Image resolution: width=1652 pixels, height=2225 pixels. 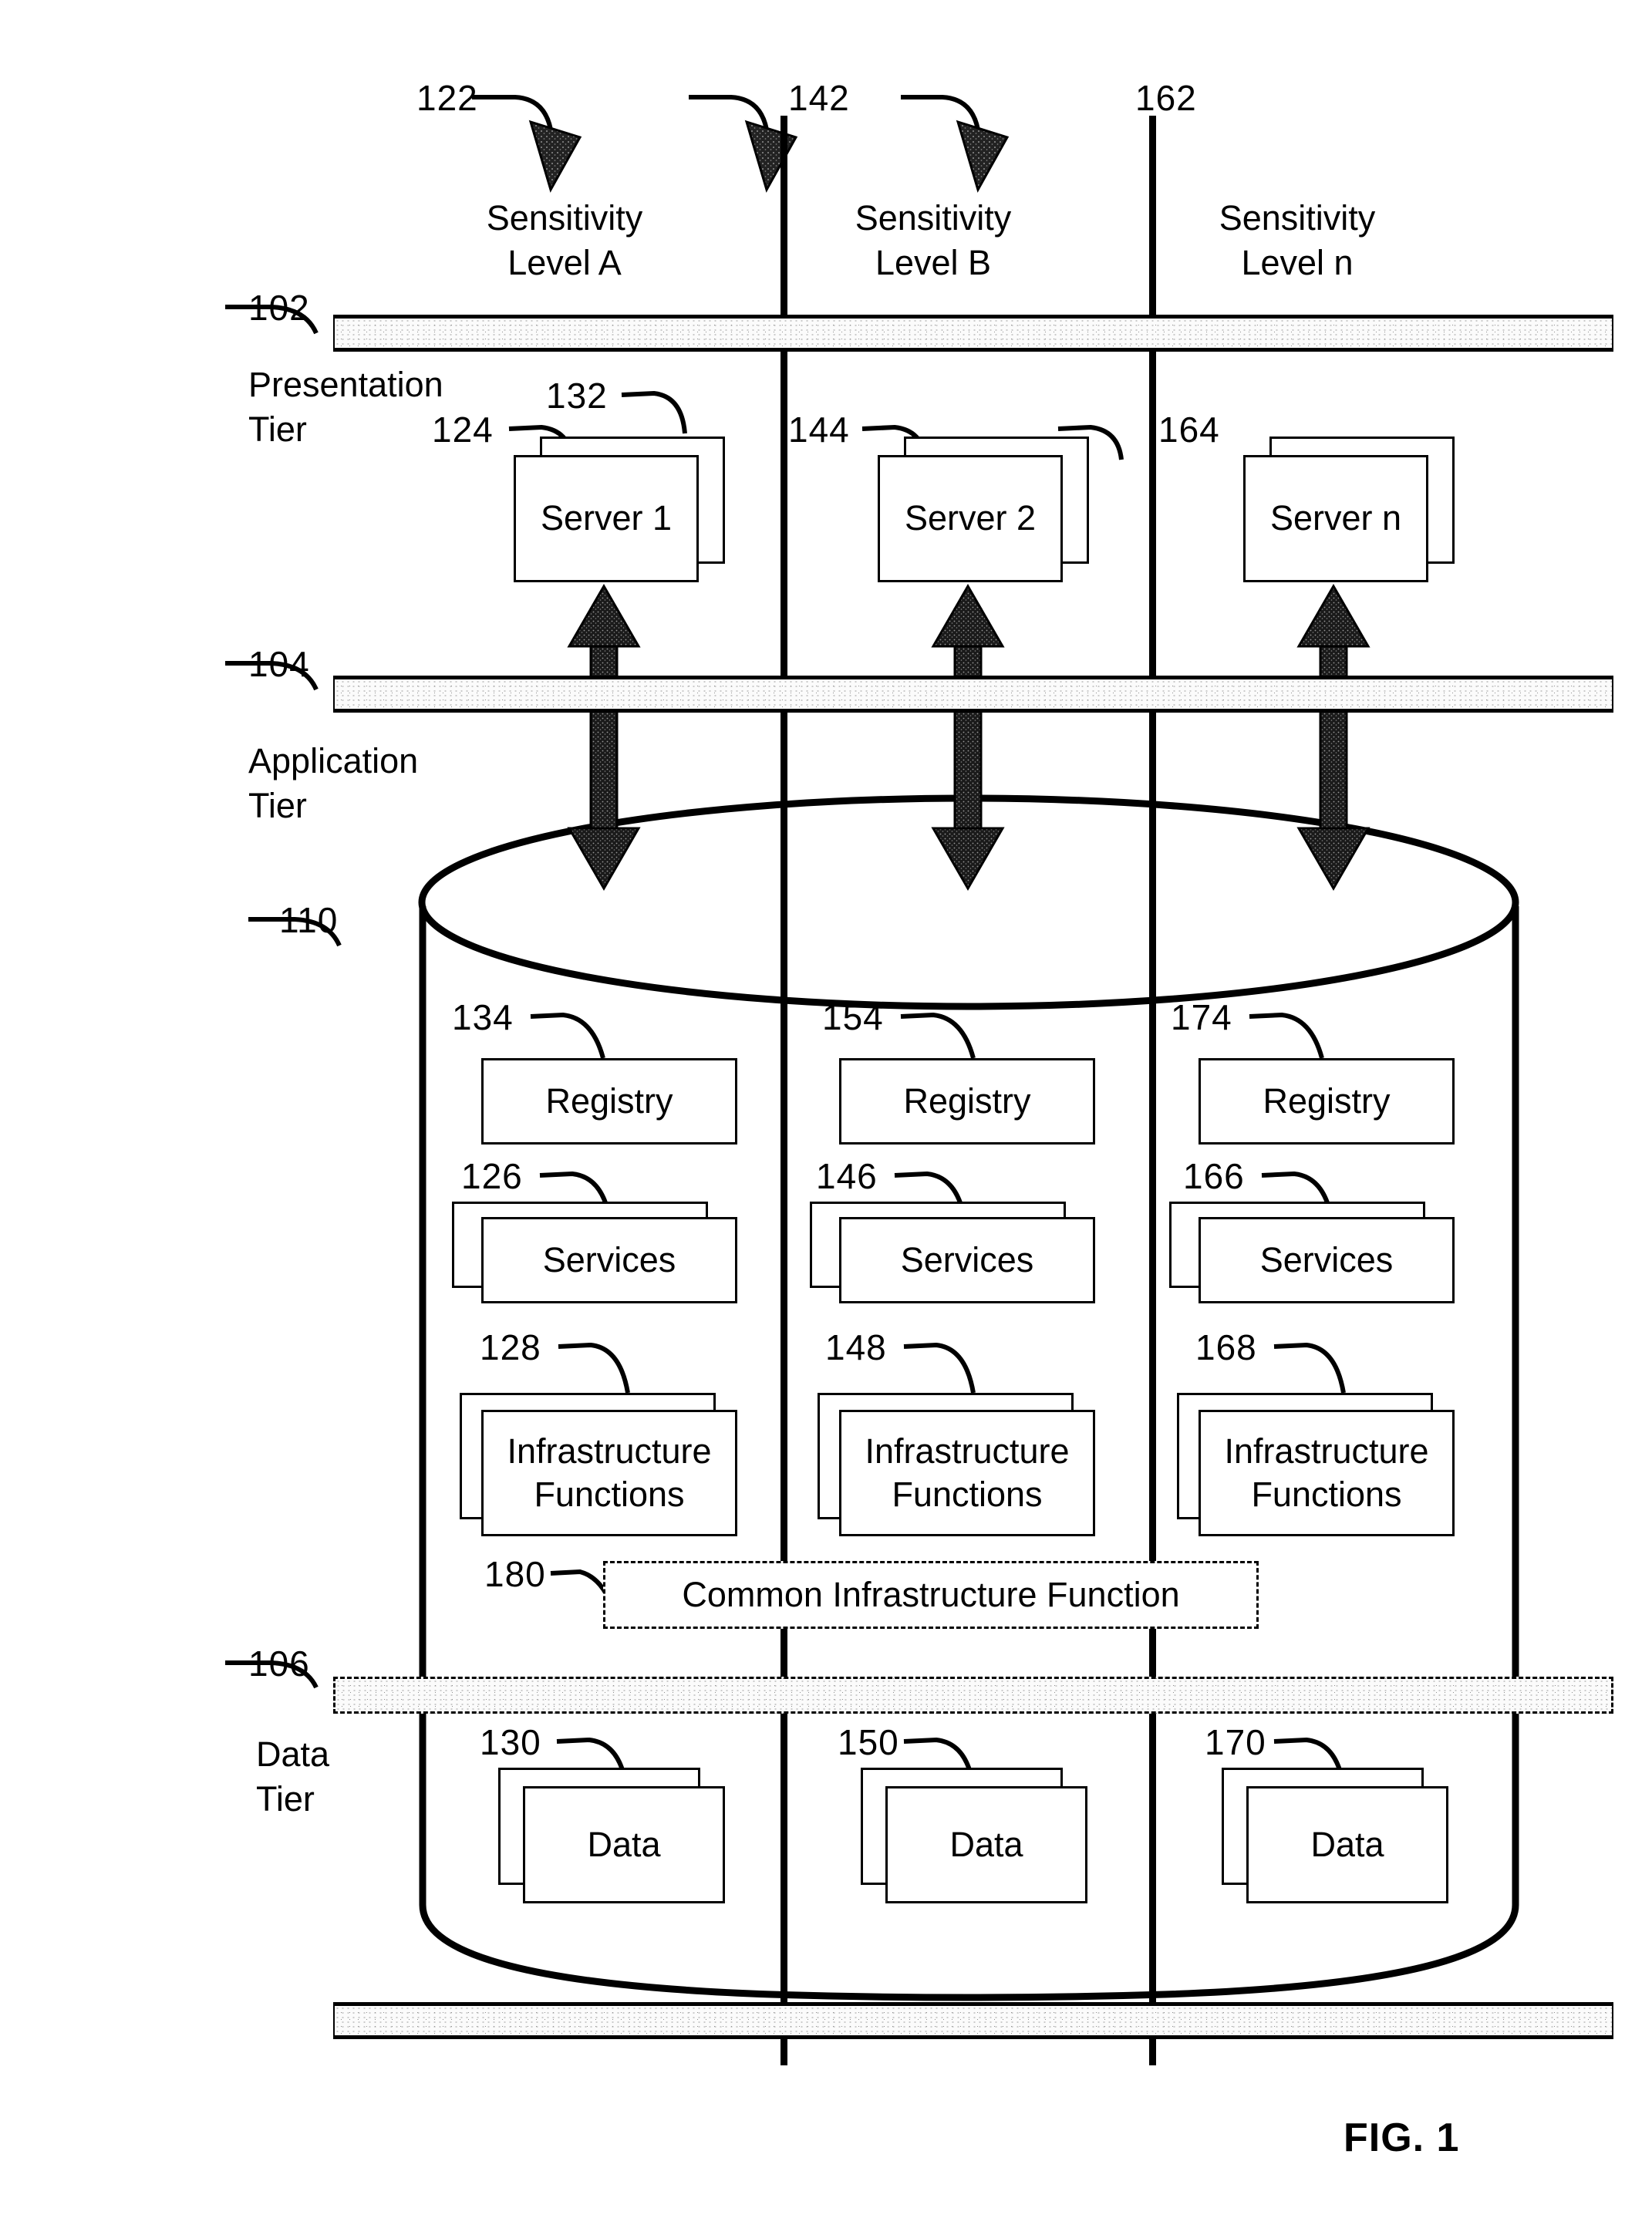 I want to click on ref-110: 110, so click(x=309, y=920).